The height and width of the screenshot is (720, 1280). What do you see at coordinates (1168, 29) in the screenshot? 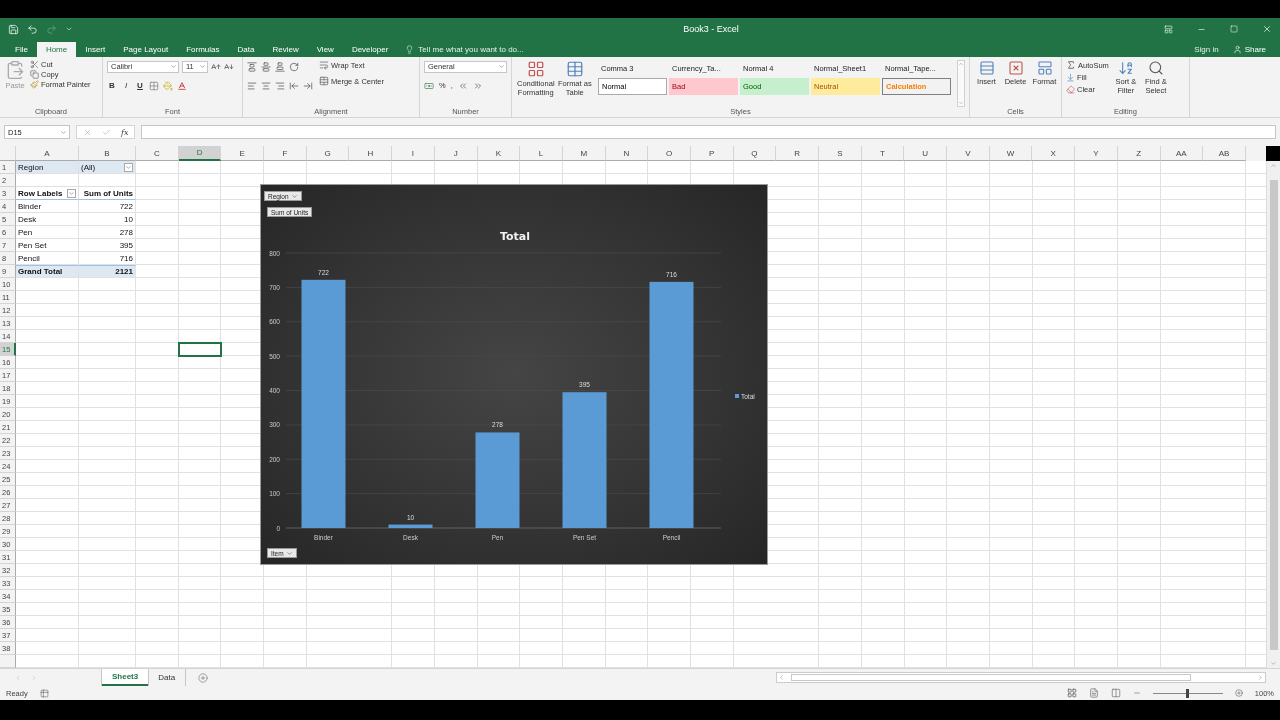
I see `ribbon-options-icon` at bounding box center [1168, 29].